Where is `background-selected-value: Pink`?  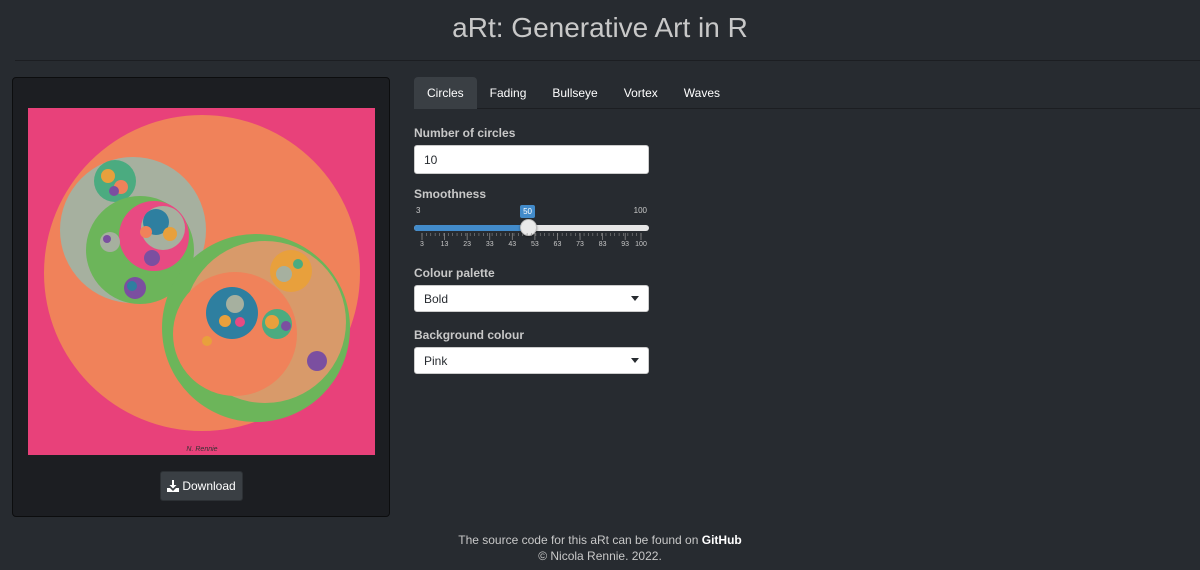 background-selected-value: Pink is located at coordinates (436, 360).